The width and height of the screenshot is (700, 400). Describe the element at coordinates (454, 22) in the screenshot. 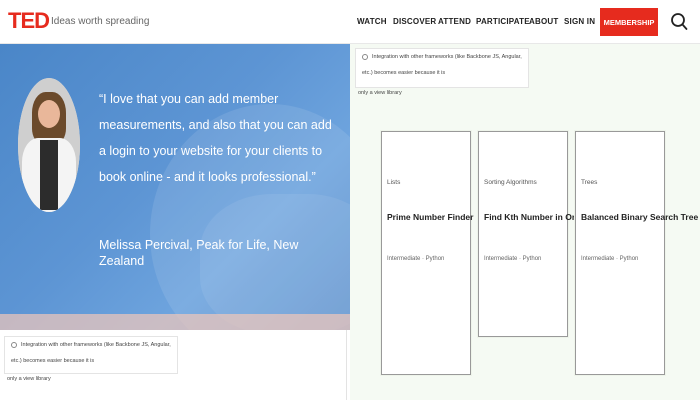

I see `nav-attend: ATTEND` at that location.